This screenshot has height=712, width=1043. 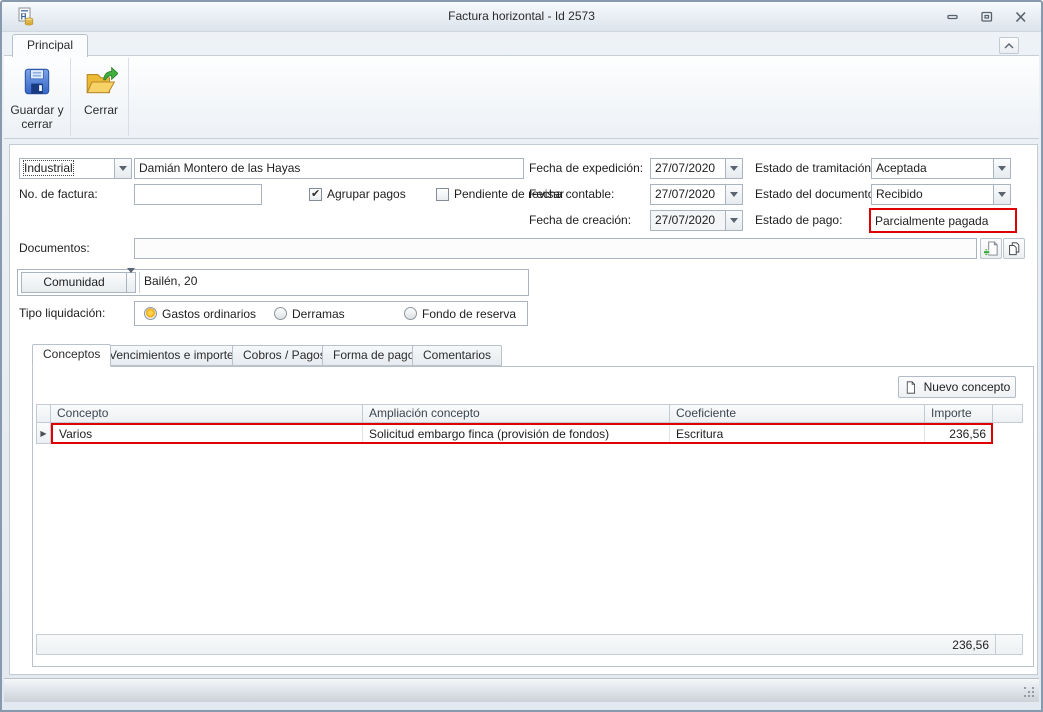 What do you see at coordinates (521, 17) in the screenshot?
I see `titlebar: H Factura horizontal - Id 2573` at bounding box center [521, 17].